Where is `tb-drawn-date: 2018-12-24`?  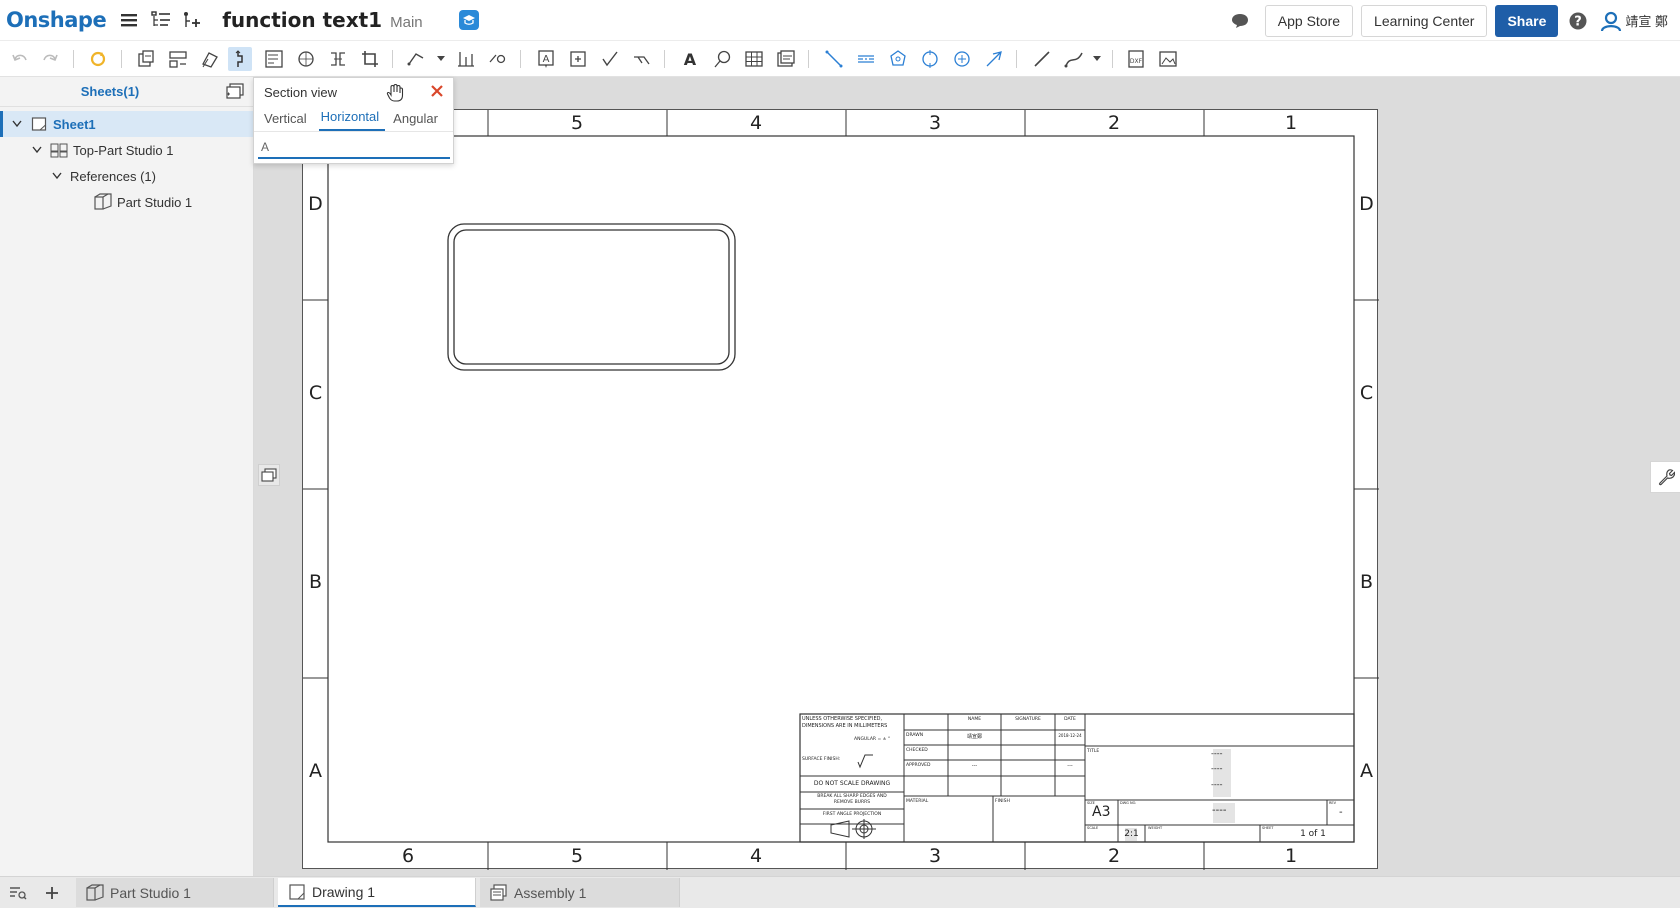
tb-drawn-date: 2018-12-24 is located at coordinates (1070, 735).